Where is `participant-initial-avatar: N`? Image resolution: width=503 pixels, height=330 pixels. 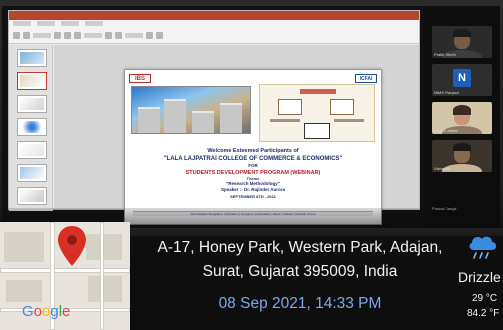 participant-initial-avatar: N is located at coordinates (462, 78).